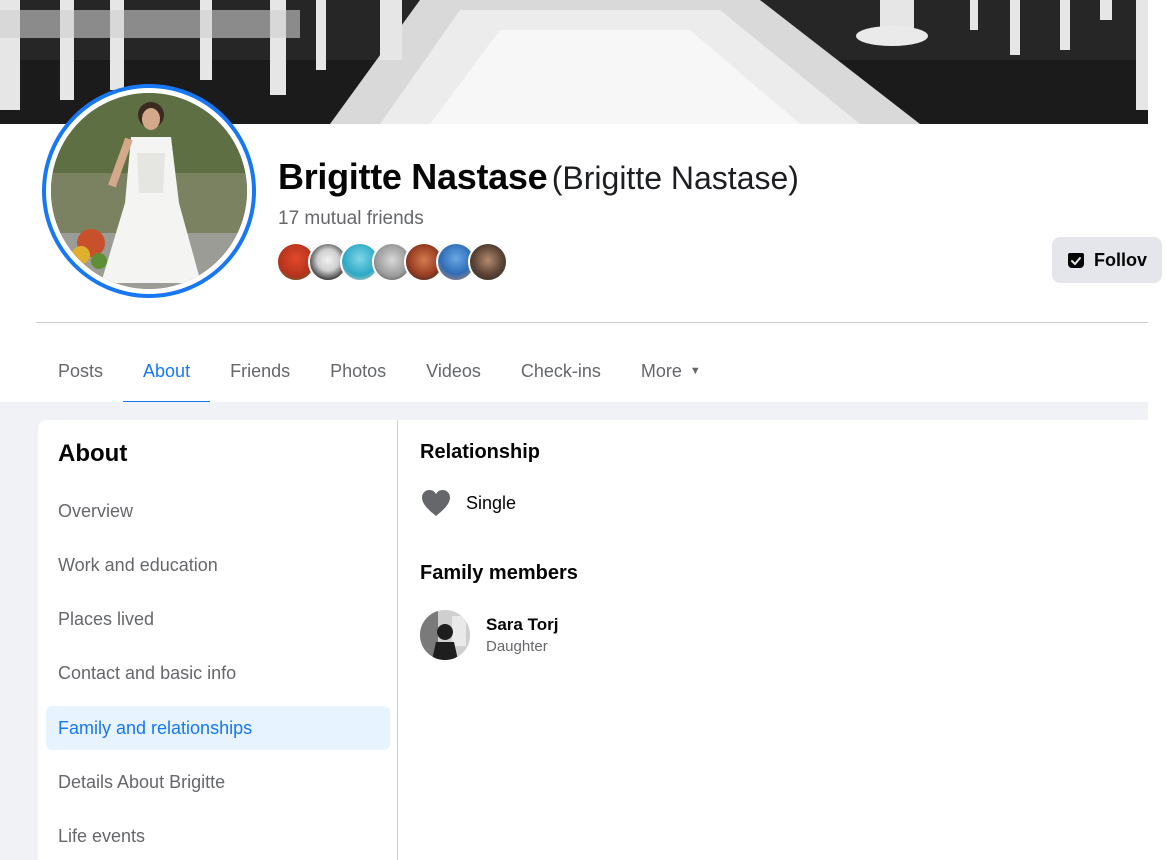 Image resolution: width=1166 pixels, height=860 pixels. Describe the element at coordinates (695, 371) in the screenshot. I see `caret-down-icon: ▼` at that location.